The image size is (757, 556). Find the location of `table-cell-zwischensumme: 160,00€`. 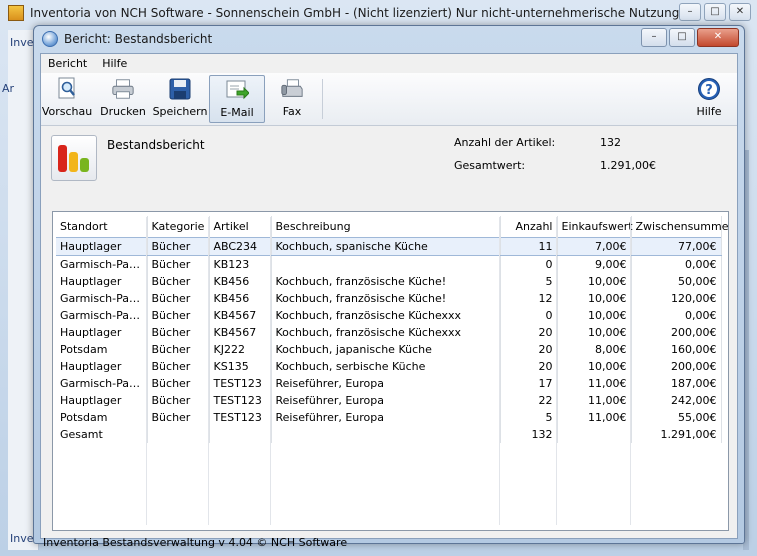

table-cell-zwischensumme: 160,00€ is located at coordinates (676, 349).